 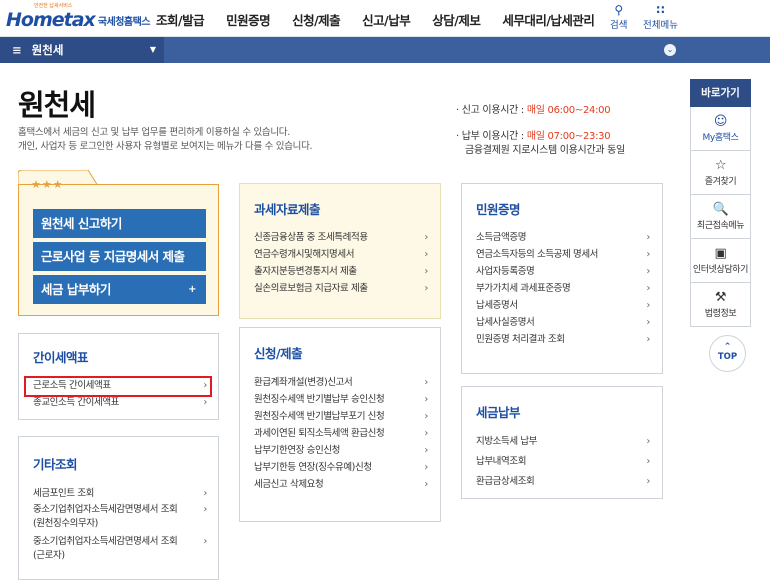 I want to click on withholding-report-button: 원천세 신고하기, so click(x=119, y=223).